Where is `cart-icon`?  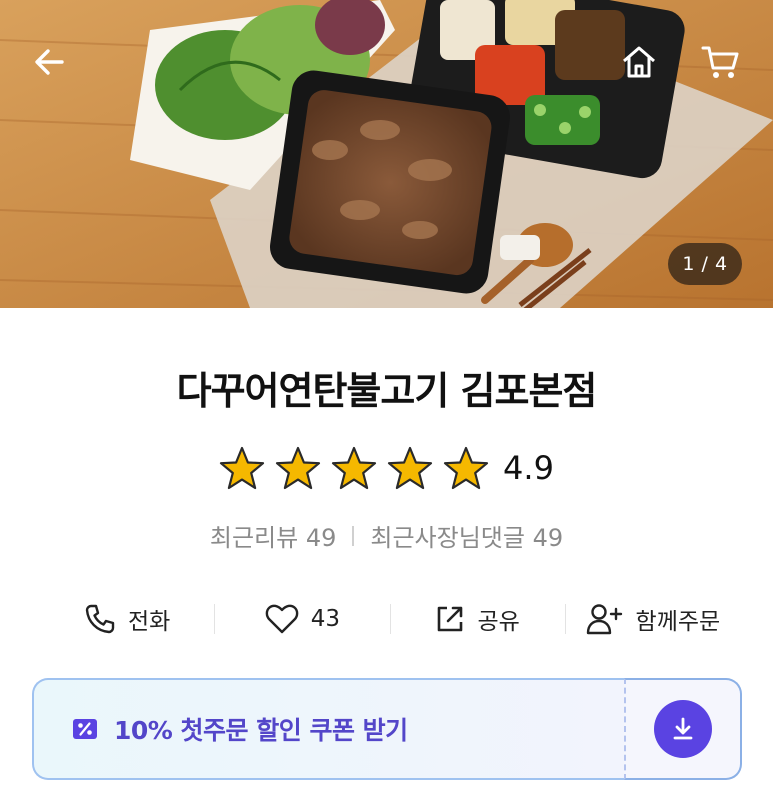 cart-icon is located at coordinates (720, 62).